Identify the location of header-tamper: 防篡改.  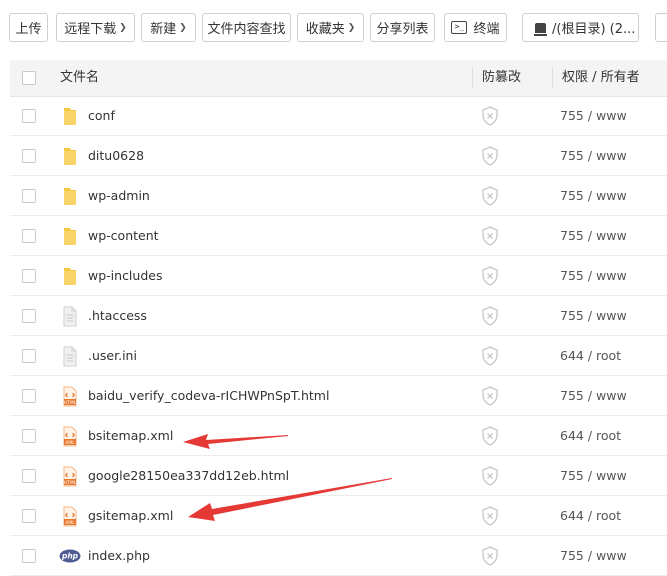
(501, 78).